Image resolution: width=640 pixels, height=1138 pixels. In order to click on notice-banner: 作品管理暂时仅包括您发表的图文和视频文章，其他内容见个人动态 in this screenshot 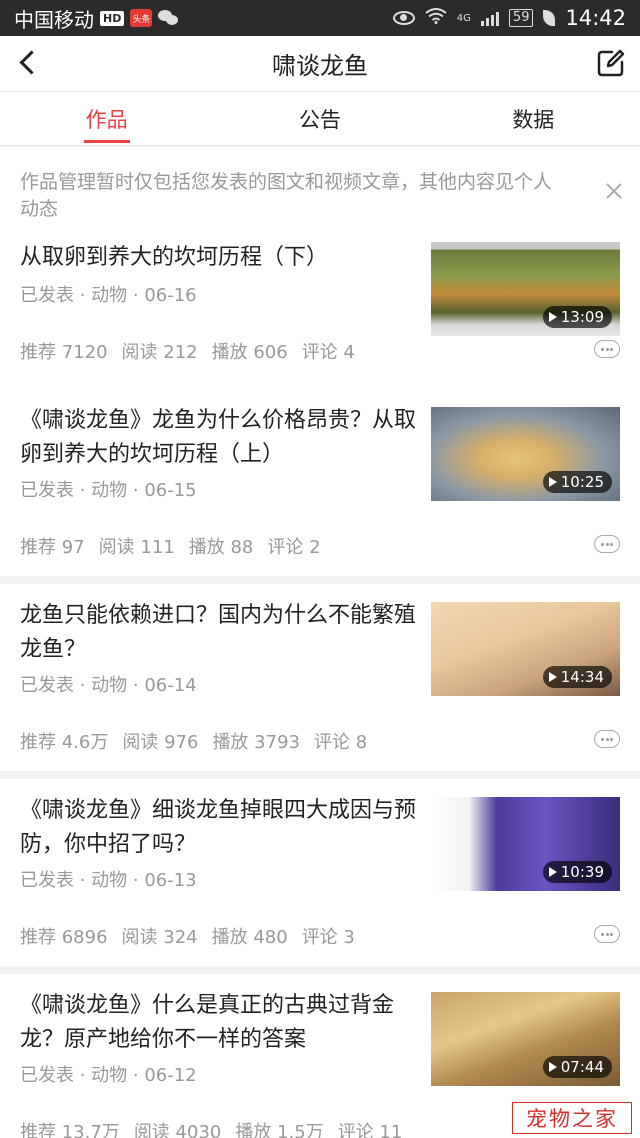, I will do `click(320, 192)`.